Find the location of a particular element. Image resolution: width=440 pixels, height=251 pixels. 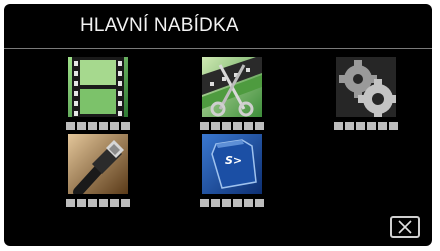

edit-film-icon is located at coordinates (232, 87).